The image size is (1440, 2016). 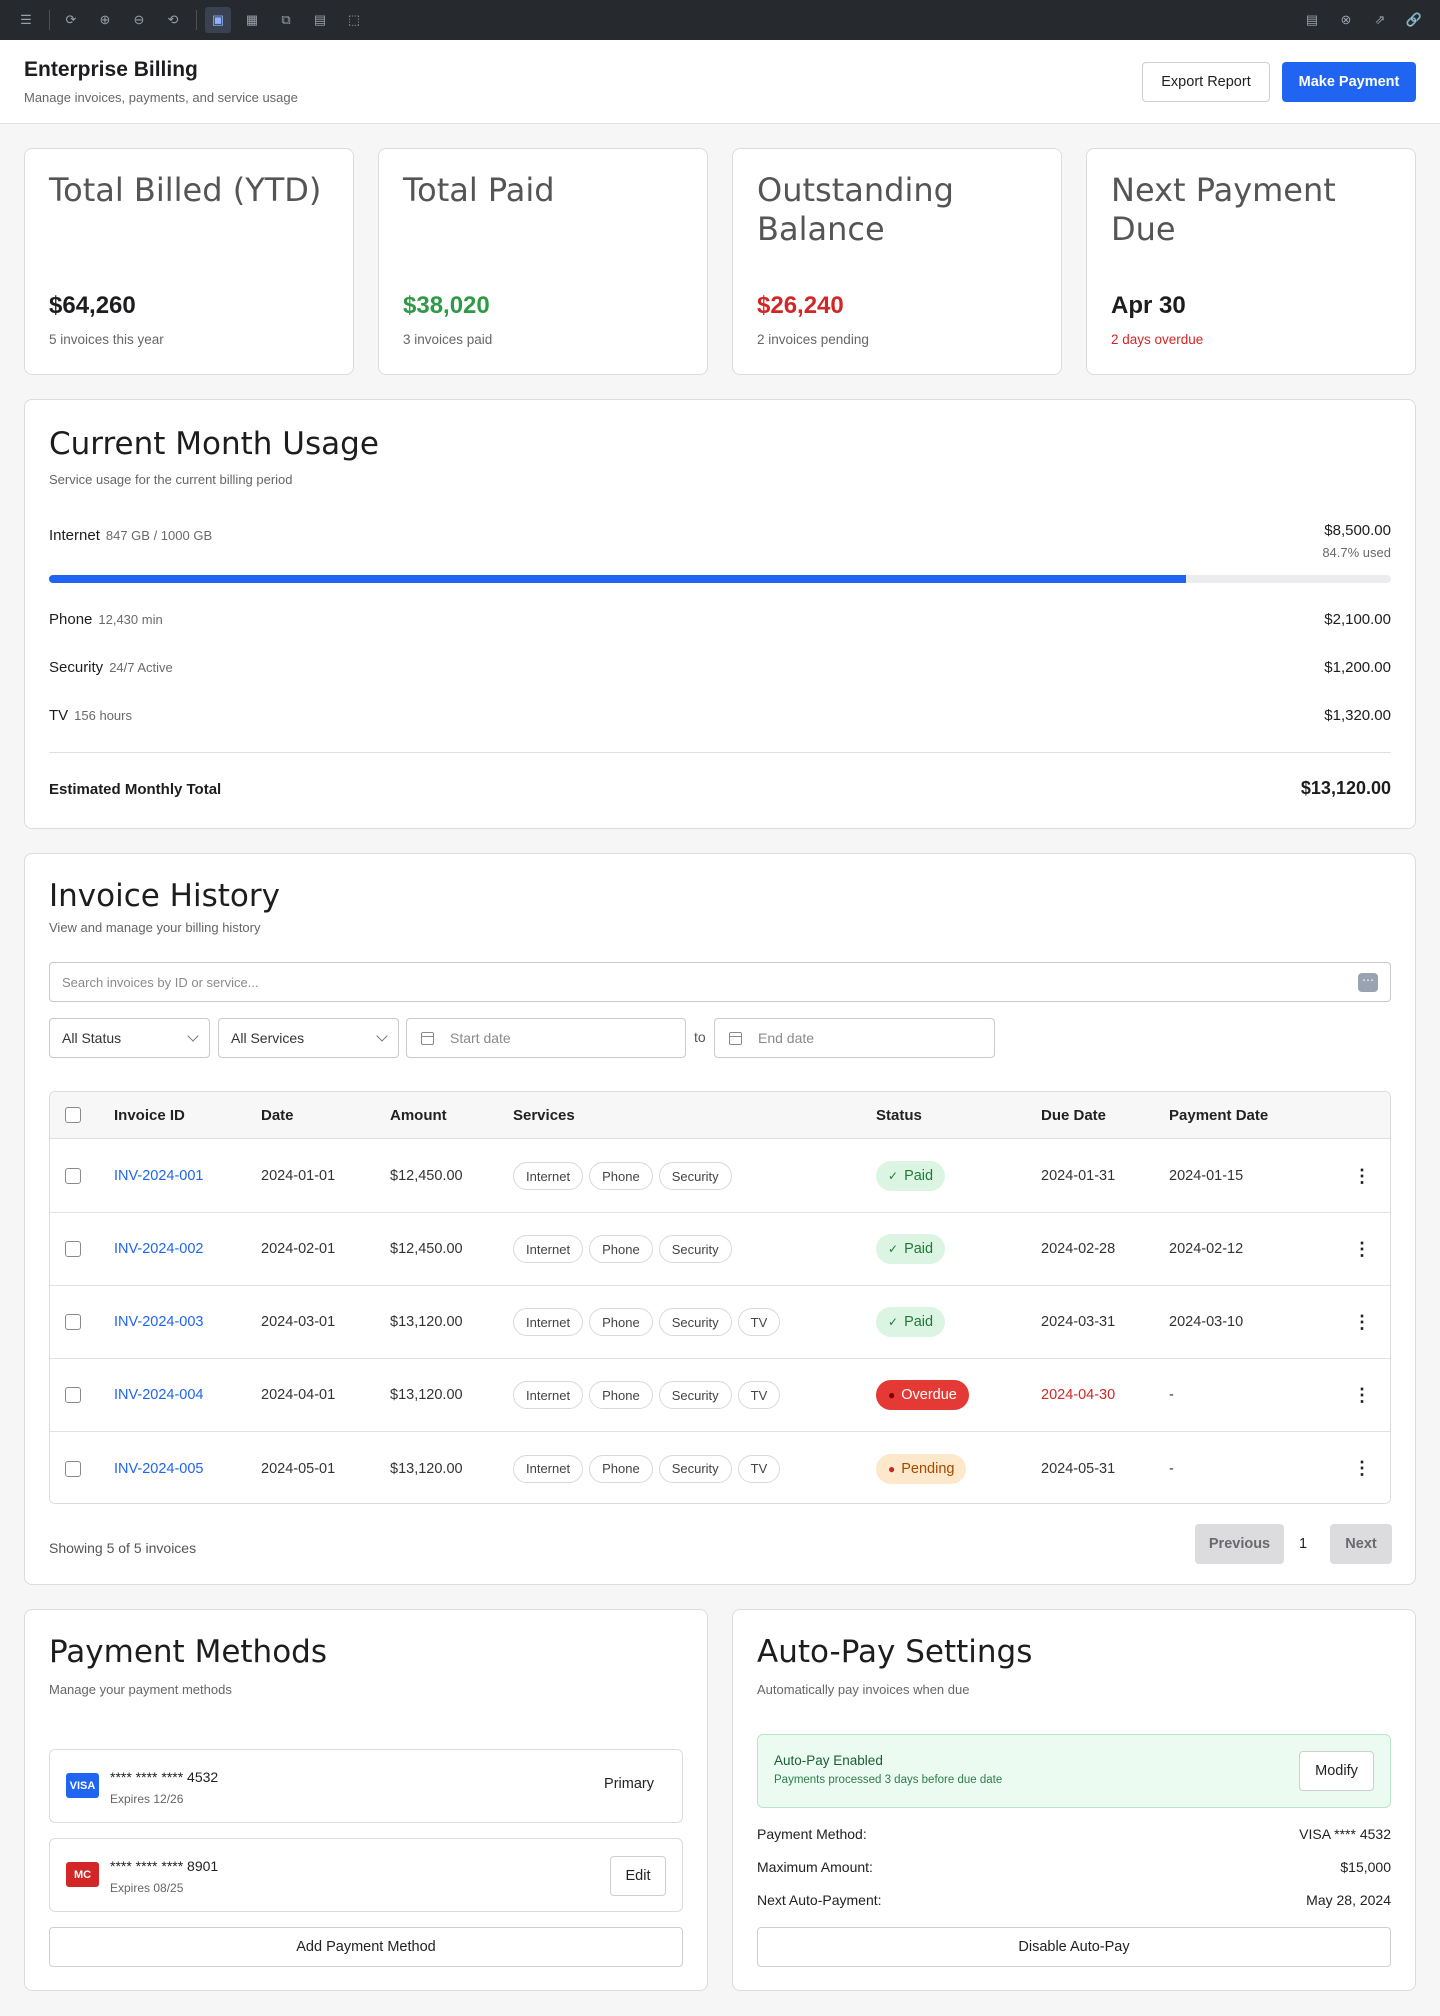 I want to click on usage-detail: 12,430 min, so click(x=130, y=619).